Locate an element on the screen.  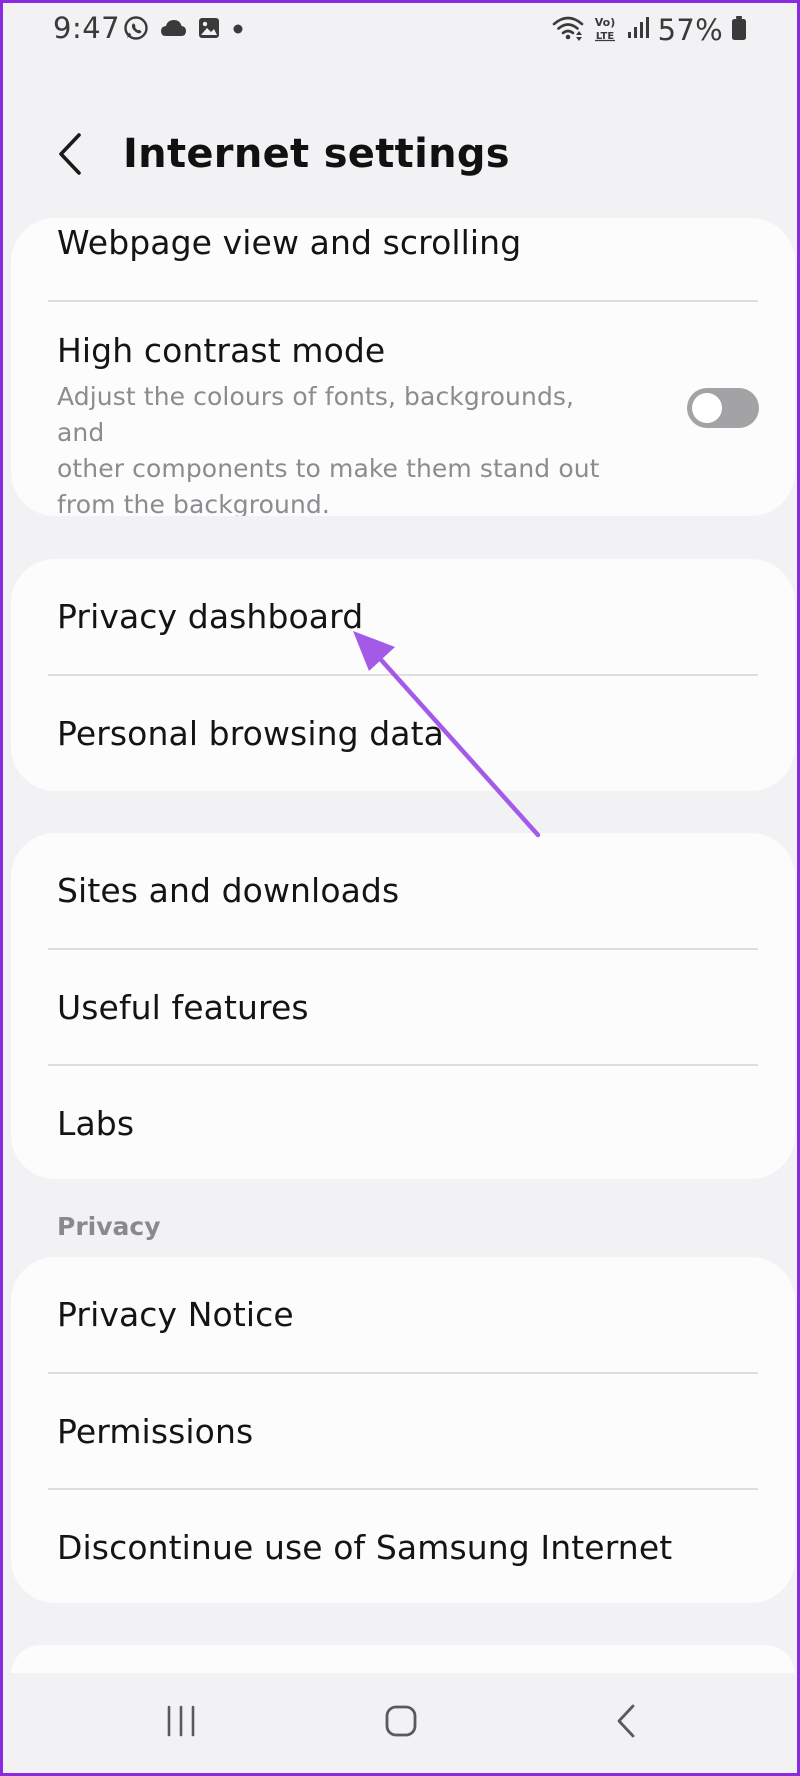
back-icon is located at coordinates (627, 1723).